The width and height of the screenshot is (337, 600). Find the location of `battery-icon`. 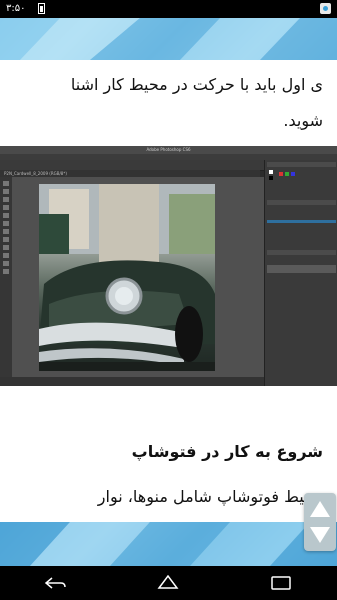

battery-icon is located at coordinates (41, 8).